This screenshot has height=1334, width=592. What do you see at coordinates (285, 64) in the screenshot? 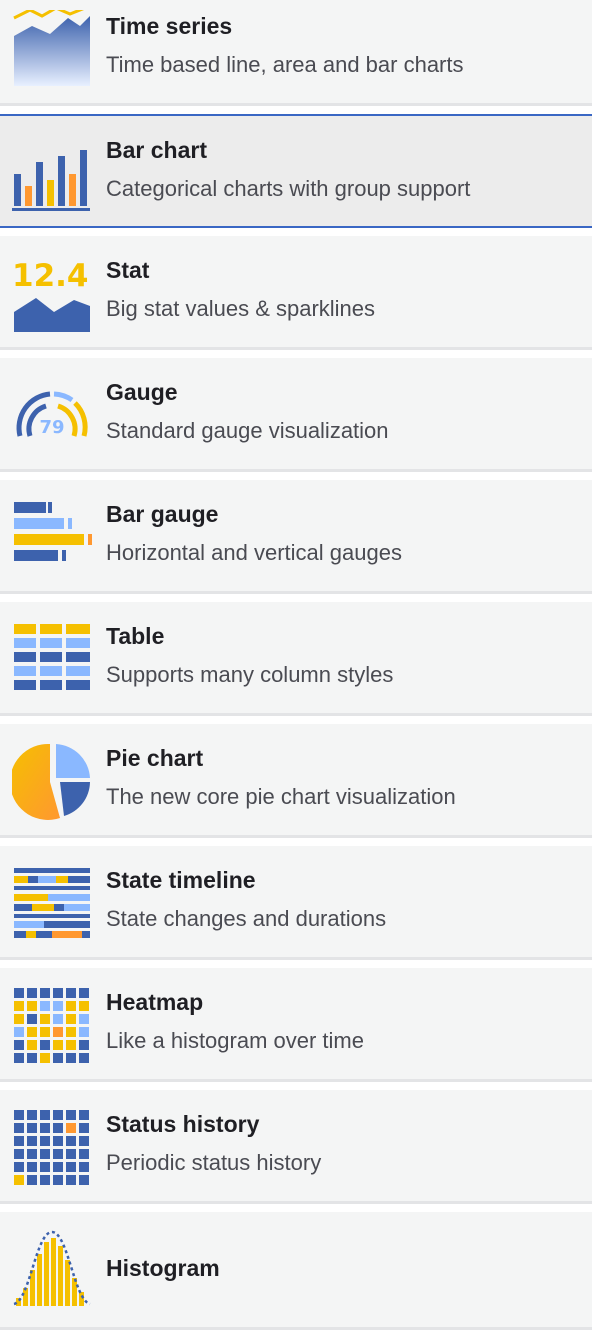
I see `viz-description: Time based line, area and bar charts` at bounding box center [285, 64].